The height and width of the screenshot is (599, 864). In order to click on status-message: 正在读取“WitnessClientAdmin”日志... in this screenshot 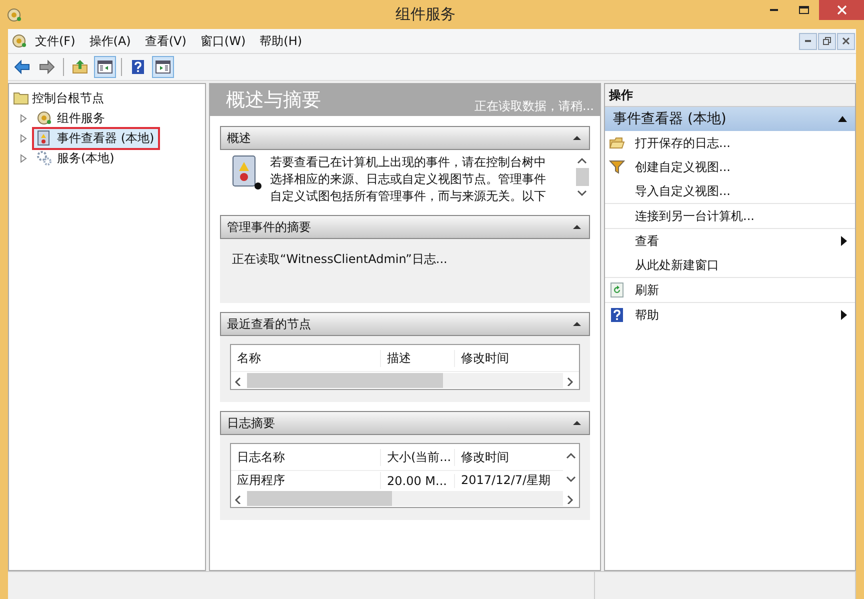, I will do `click(339, 259)`.